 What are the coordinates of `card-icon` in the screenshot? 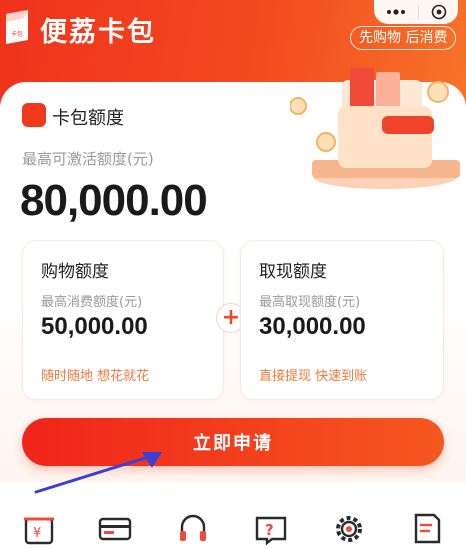 It's located at (115, 528).